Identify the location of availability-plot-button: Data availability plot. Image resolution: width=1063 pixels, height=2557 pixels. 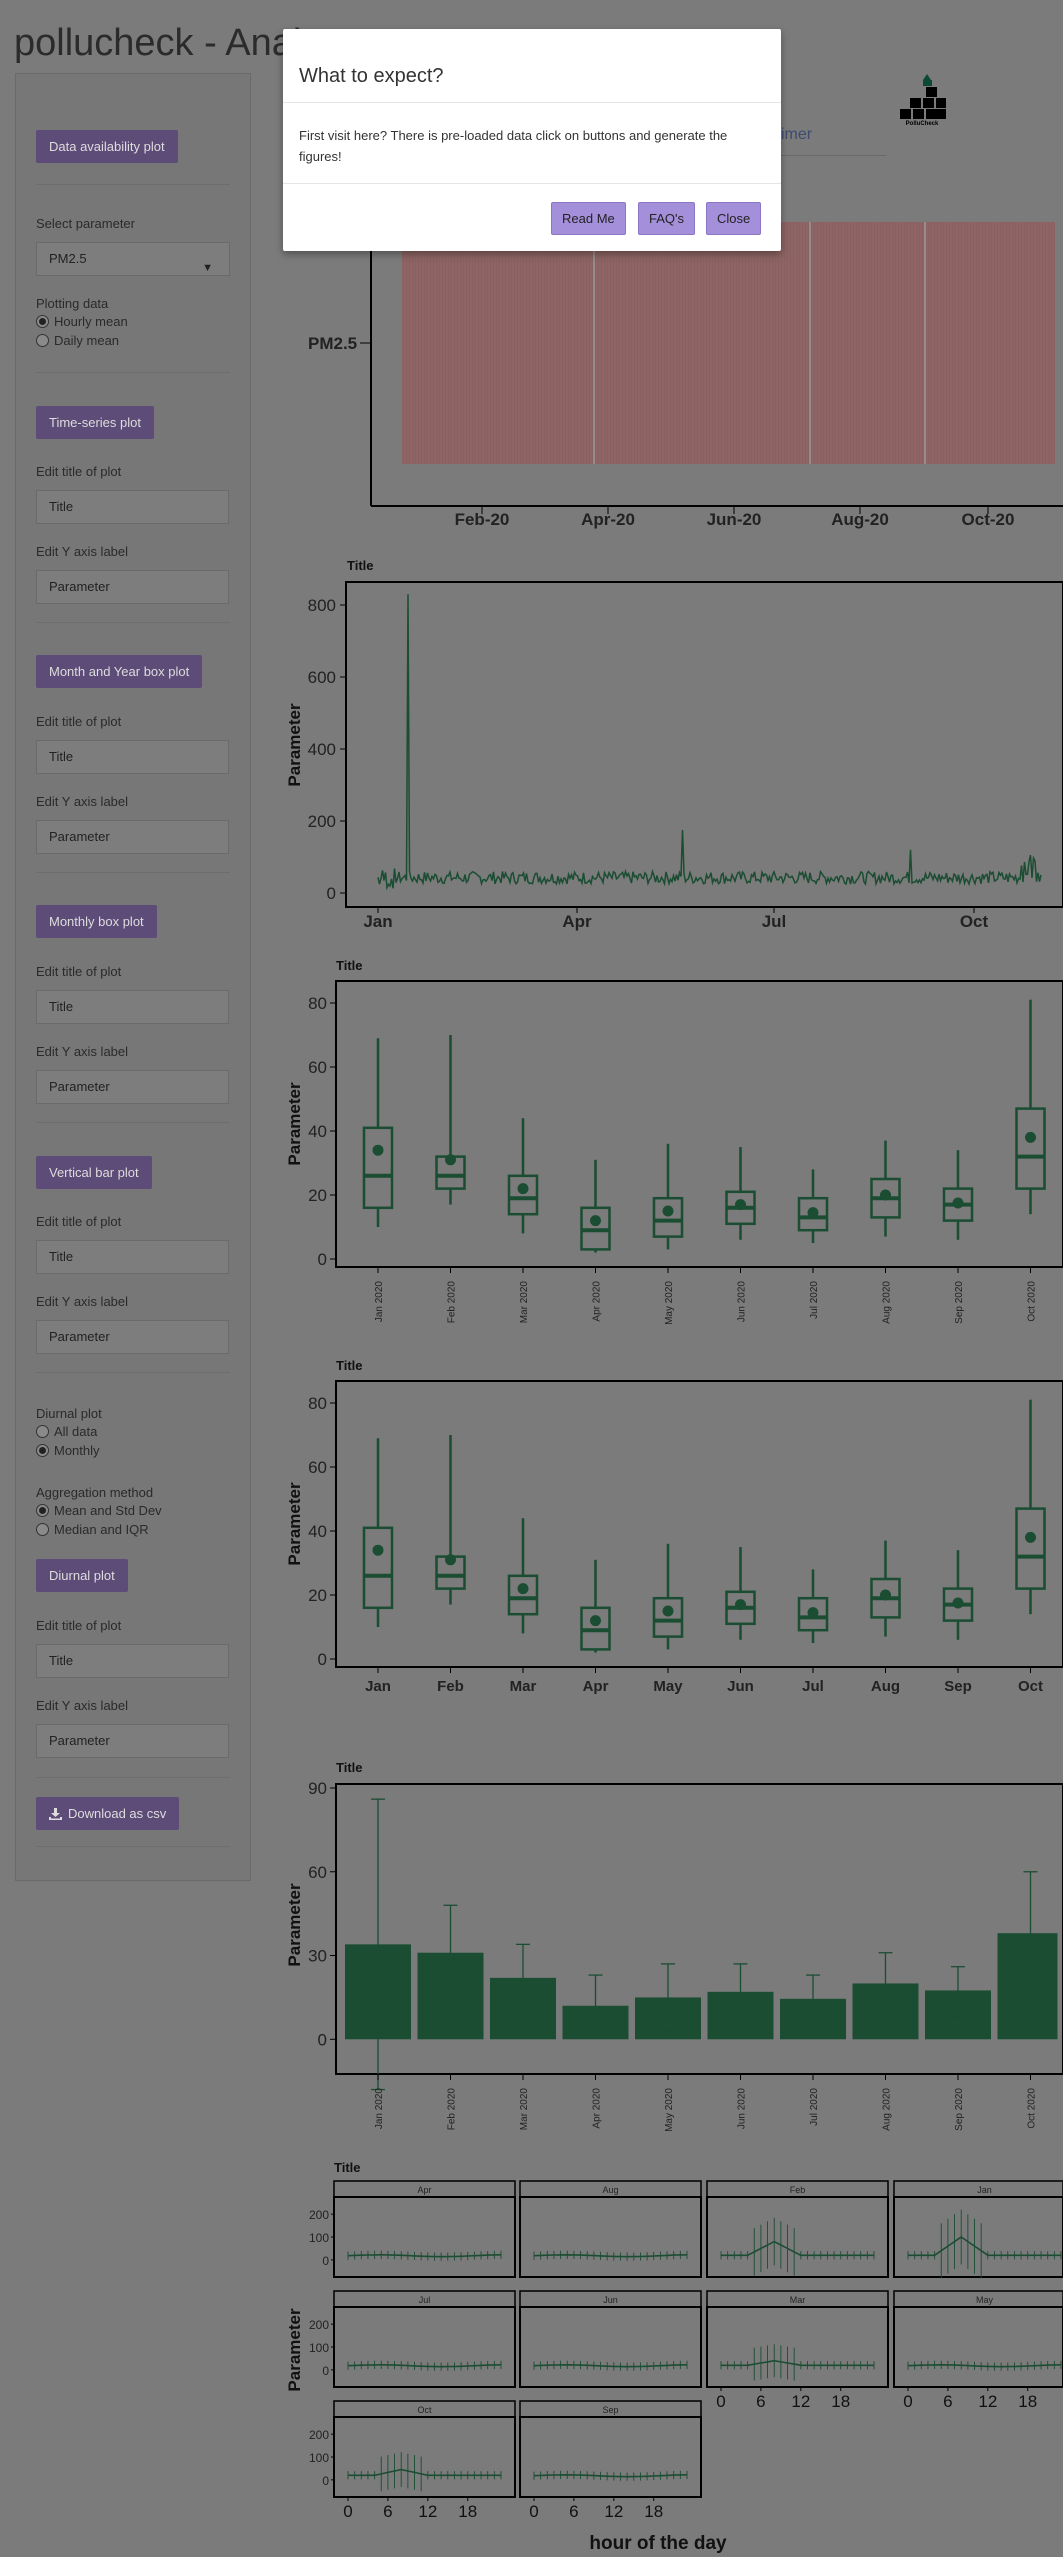
(107, 146).